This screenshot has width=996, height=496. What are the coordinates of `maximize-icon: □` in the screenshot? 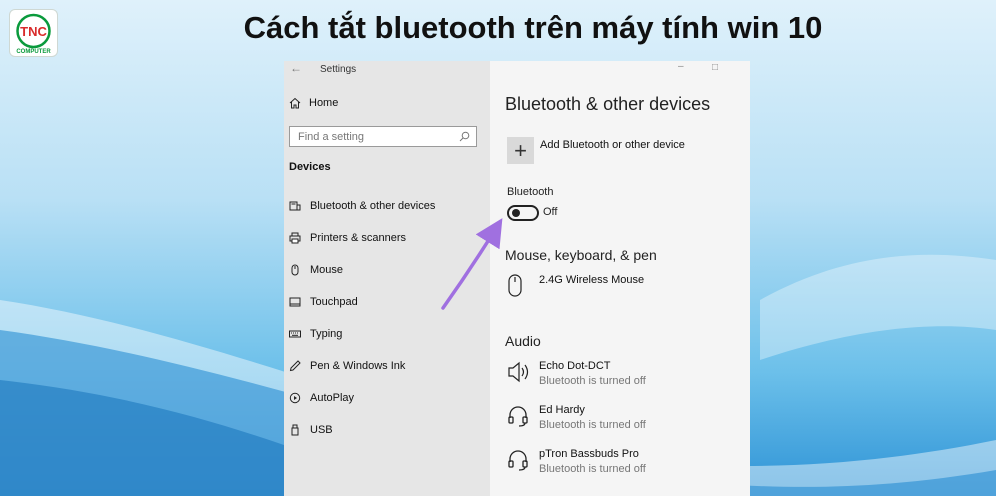 It's located at (715, 67).